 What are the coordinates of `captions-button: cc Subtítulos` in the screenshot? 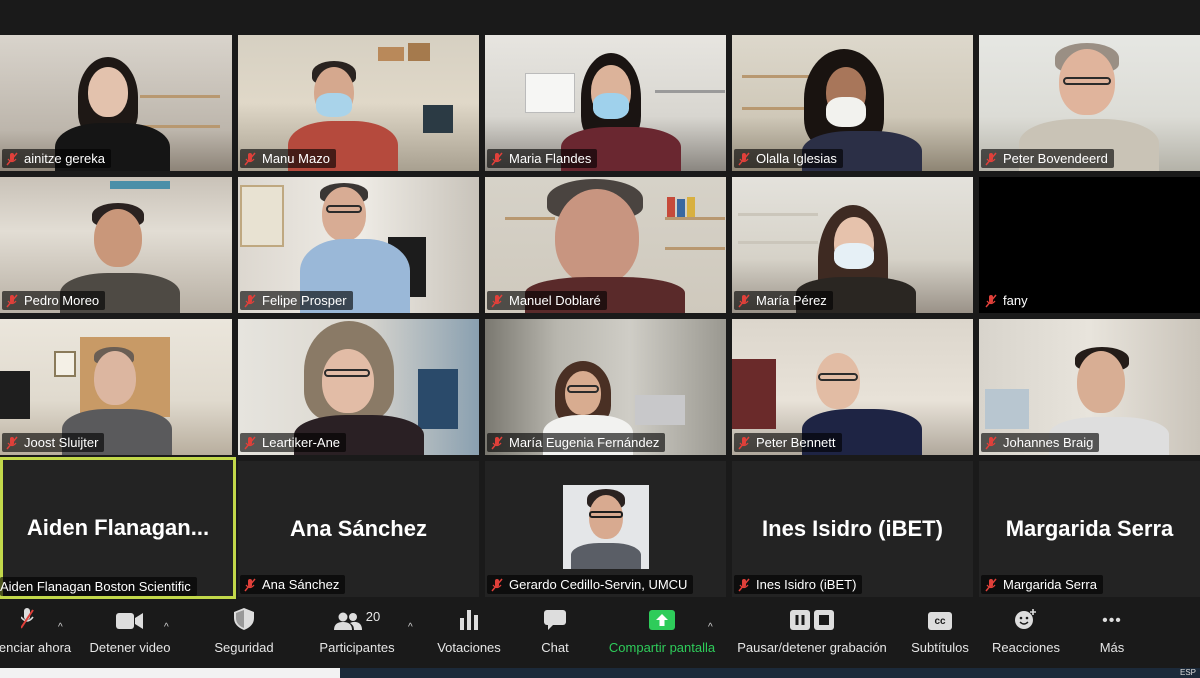 It's located at (940, 634).